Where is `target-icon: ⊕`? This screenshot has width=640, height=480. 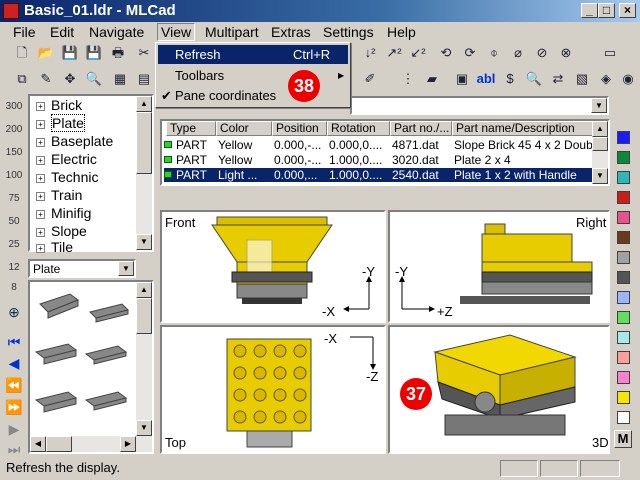 target-icon: ⊕ is located at coordinates (14, 314).